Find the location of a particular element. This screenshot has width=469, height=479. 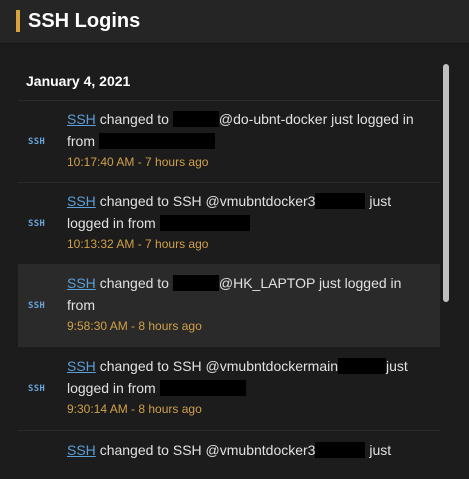

scrollbar-thumb is located at coordinates (446, 183).